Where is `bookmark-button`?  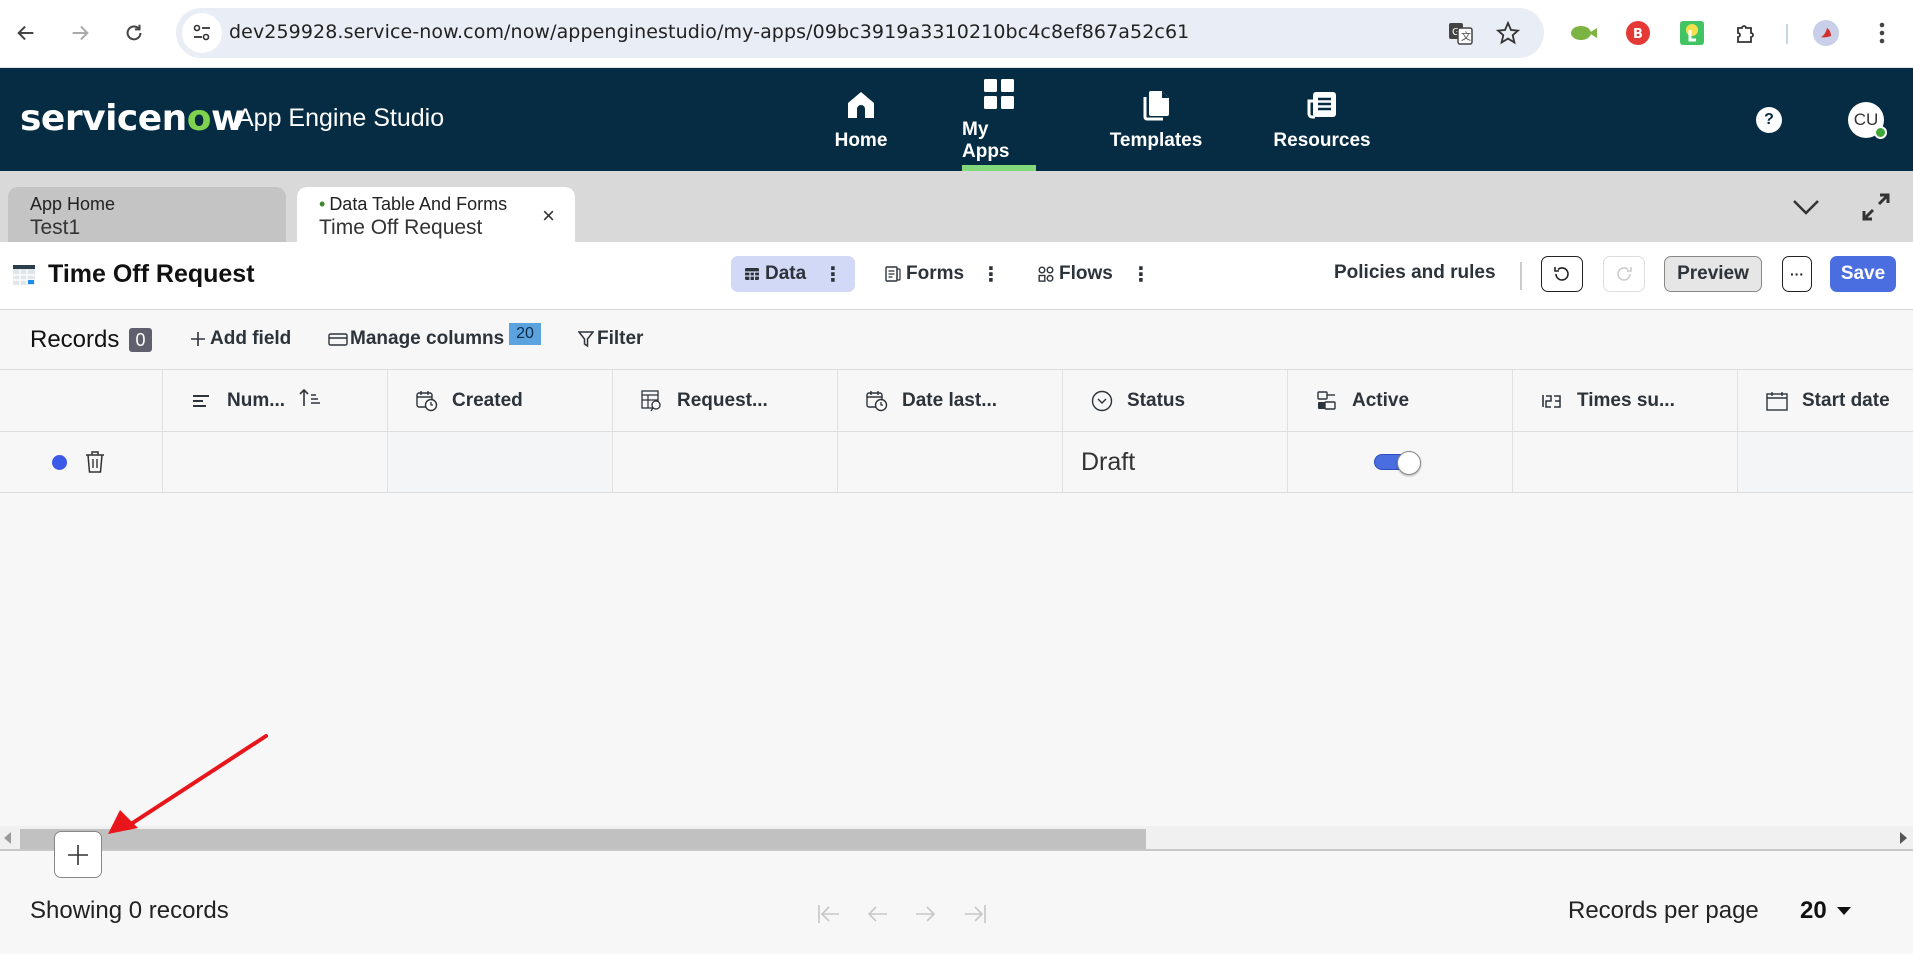
bookmark-button is located at coordinates (1508, 33).